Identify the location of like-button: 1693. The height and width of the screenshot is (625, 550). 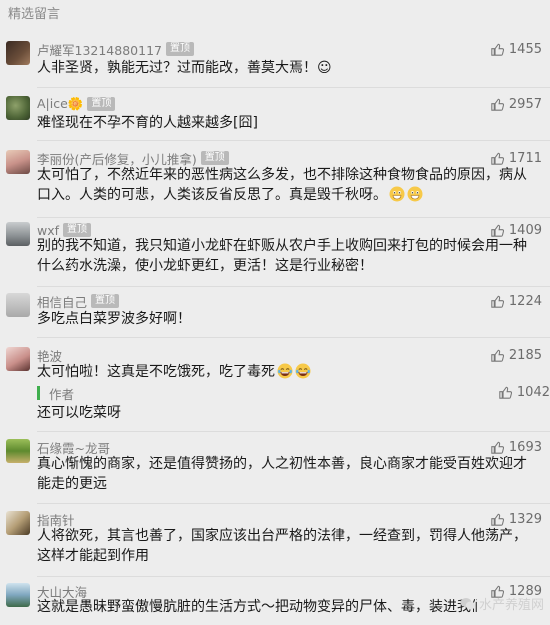
(516, 447).